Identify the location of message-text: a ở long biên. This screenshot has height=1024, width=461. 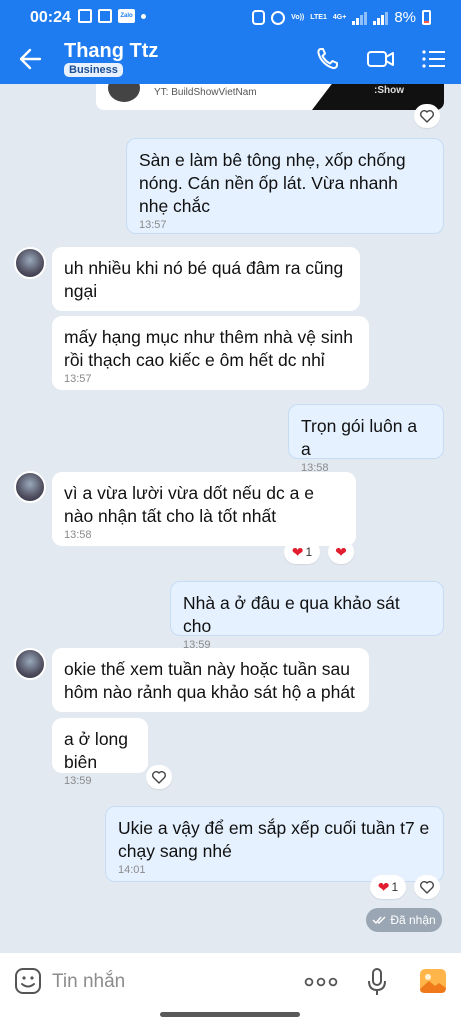
(96, 750).